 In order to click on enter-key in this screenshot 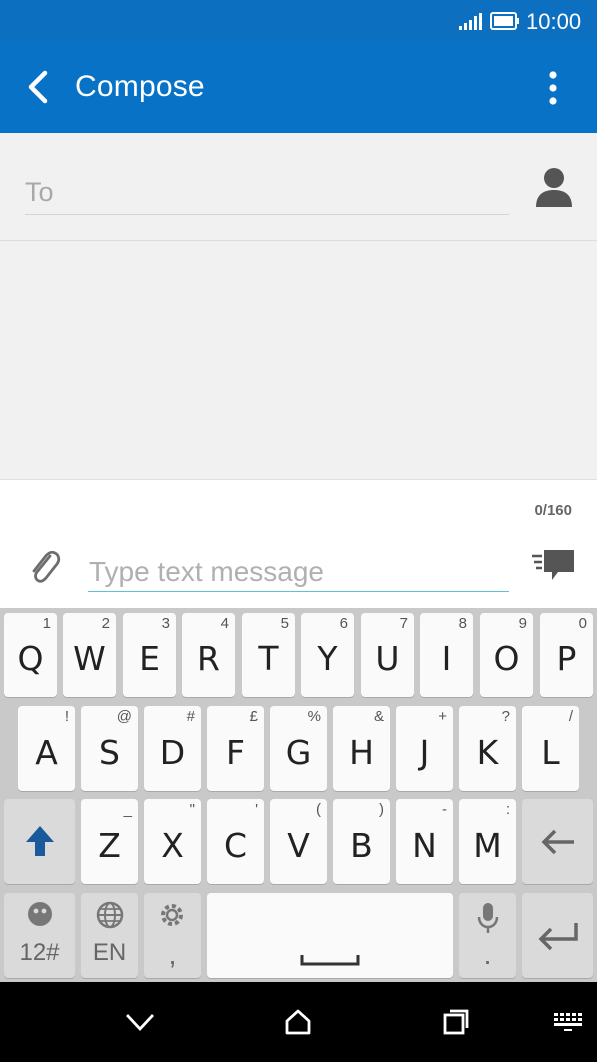, I will do `click(557, 935)`.